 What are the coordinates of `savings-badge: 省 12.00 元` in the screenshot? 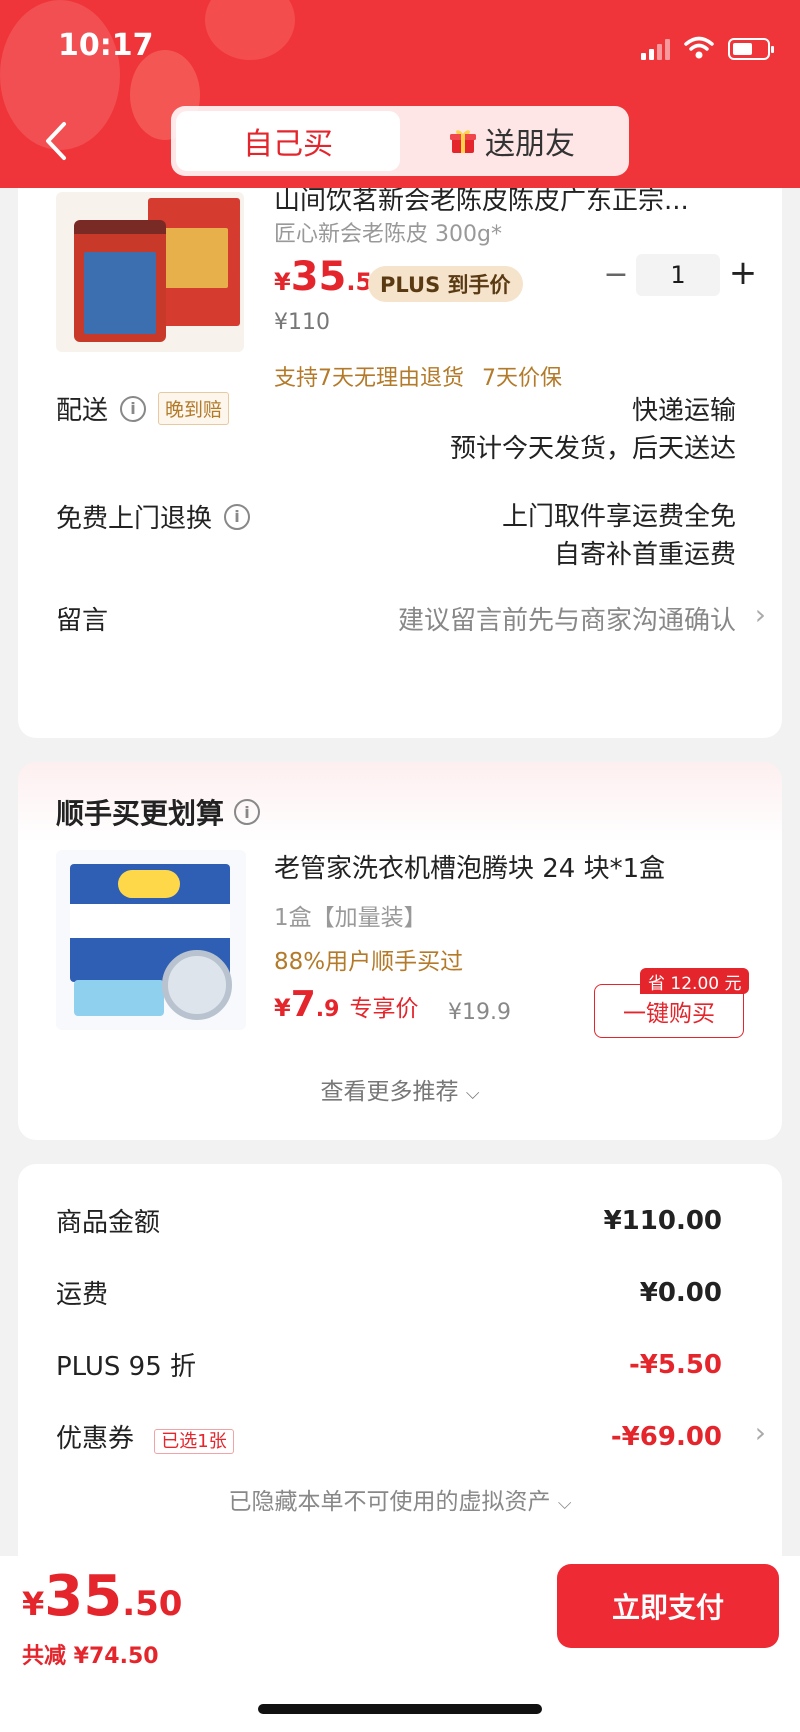 It's located at (695, 981).